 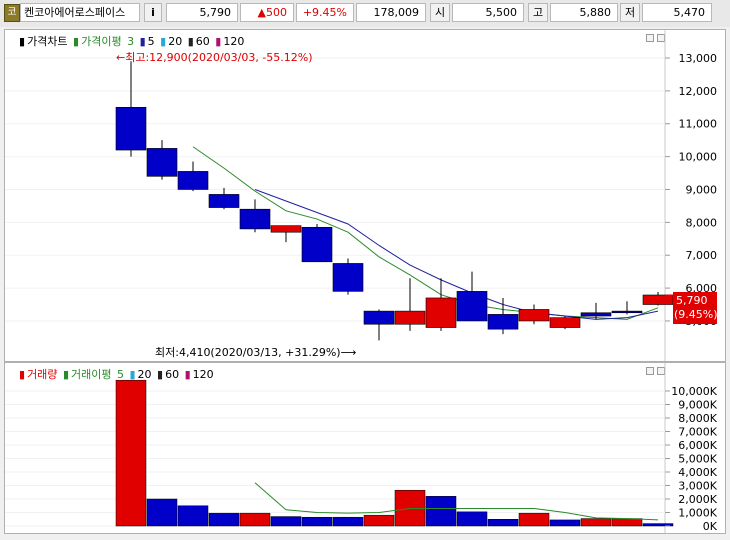 I want to click on info-icon: i, so click(x=153, y=12).